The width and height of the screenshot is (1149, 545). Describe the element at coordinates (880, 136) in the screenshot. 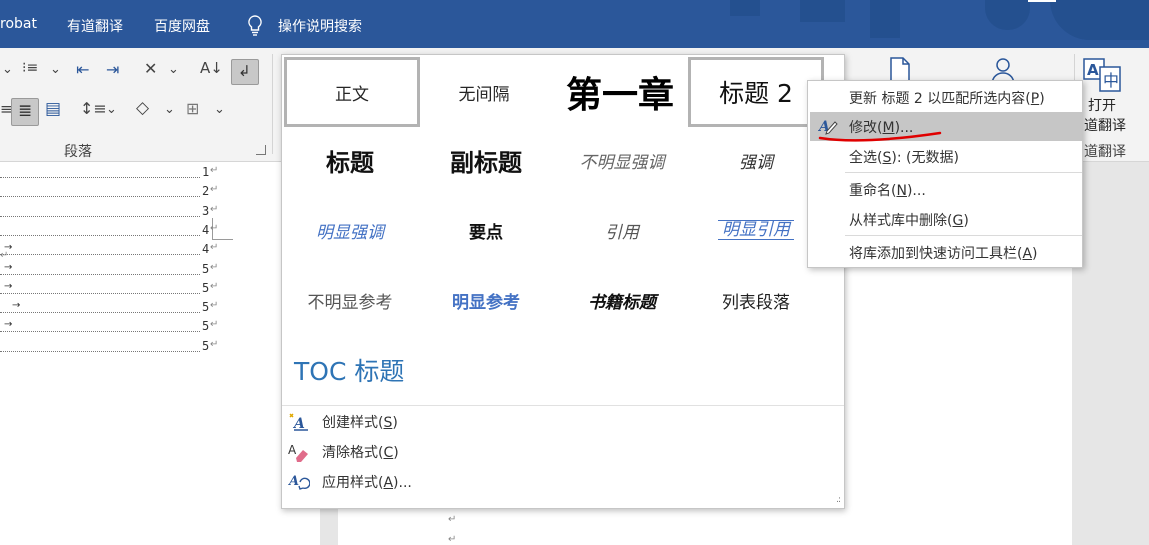

I see `red-underline-annotation` at that location.